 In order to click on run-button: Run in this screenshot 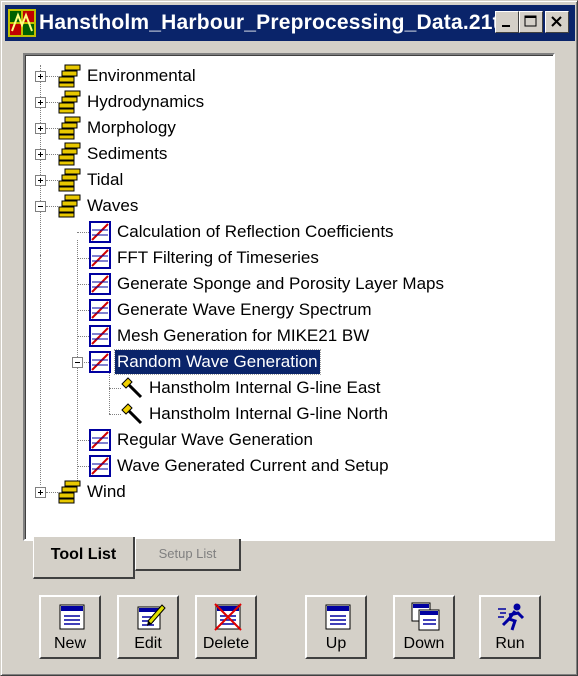, I will do `click(510, 627)`.